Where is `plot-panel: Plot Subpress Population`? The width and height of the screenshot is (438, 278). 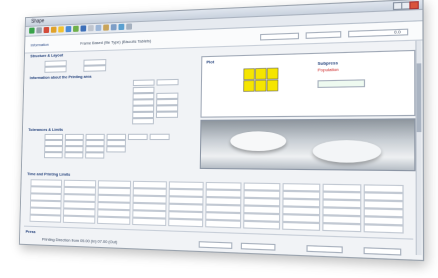
plot-panel: Plot Subpress Population is located at coordinates (308, 83).